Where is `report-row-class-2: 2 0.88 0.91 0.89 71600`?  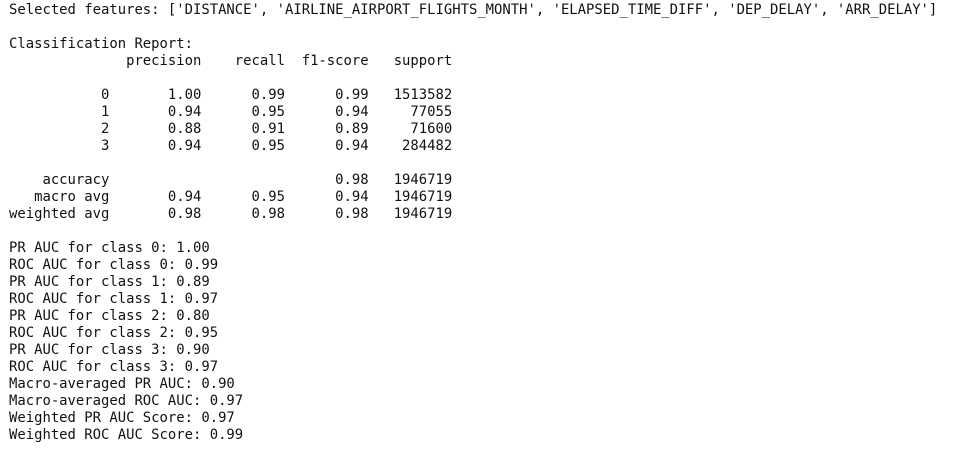
report-row-class-2: 2 0.88 0.91 0.89 71600 is located at coordinates (231, 129).